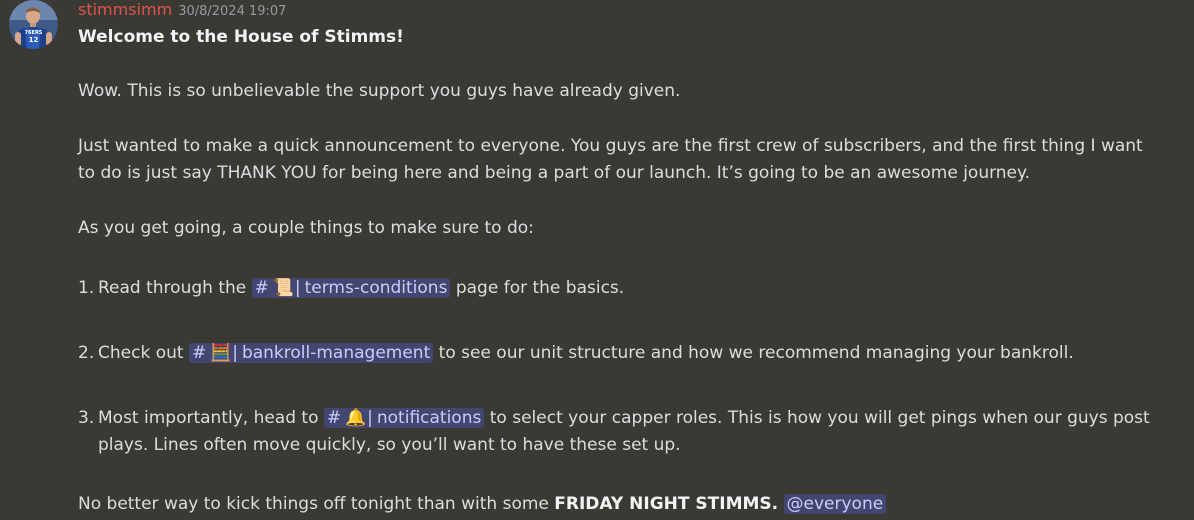  Describe the element at coordinates (376, 288) in the screenshot. I see `channel-name: terms-conditions` at that location.